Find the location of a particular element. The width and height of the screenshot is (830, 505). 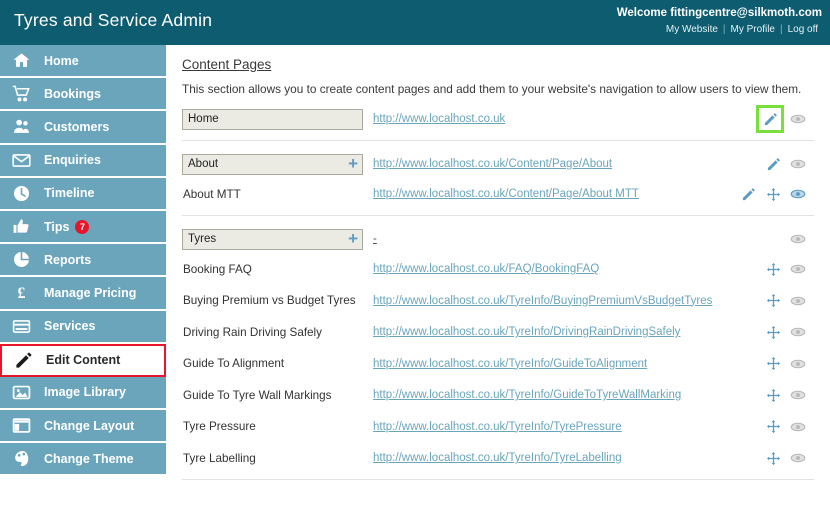

my-profile-link: My Profile is located at coordinates (753, 29).